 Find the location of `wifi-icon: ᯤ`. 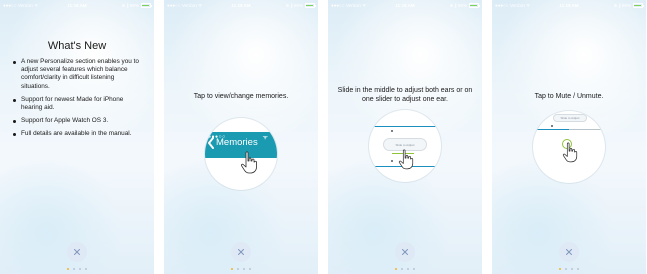

wifi-icon: ᯤ is located at coordinates (265, 138).